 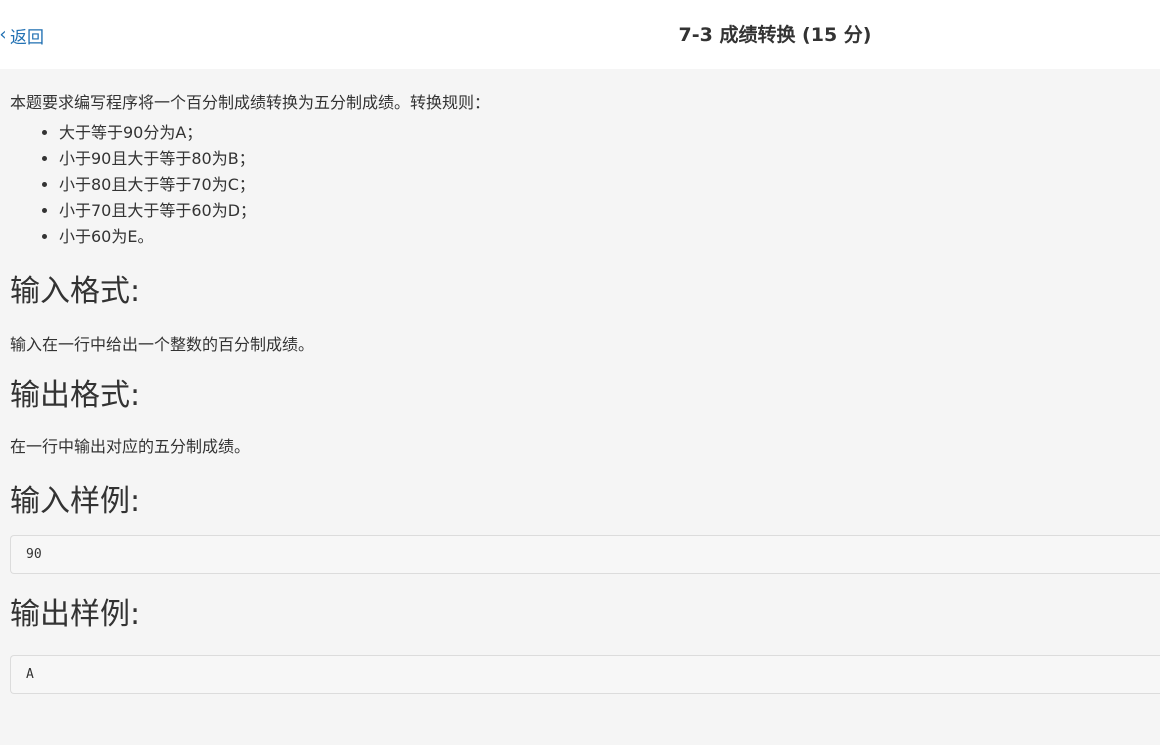 I want to click on chevron-left-icon: ‹, so click(x=3, y=34).